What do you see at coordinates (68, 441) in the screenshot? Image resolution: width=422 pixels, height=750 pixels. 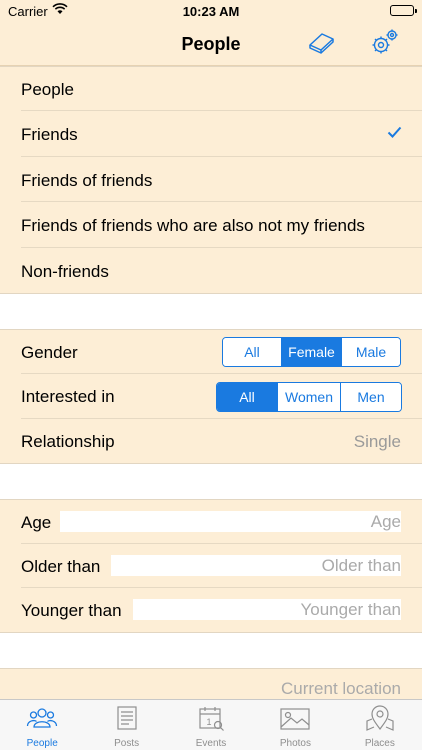 I see `relationship-label: Relationship` at bounding box center [68, 441].